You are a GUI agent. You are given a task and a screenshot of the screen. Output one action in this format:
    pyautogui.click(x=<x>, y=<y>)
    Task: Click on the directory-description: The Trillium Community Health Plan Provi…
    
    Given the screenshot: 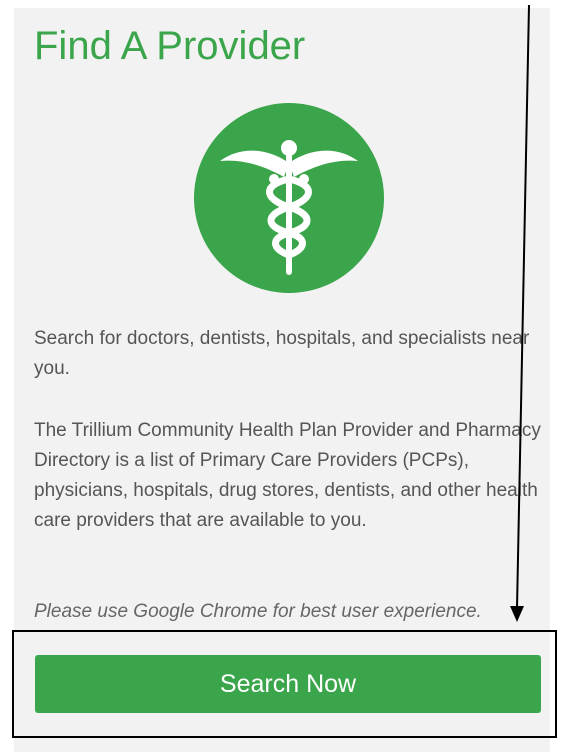 What is the action you would take?
    pyautogui.click(x=287, y=475)
    